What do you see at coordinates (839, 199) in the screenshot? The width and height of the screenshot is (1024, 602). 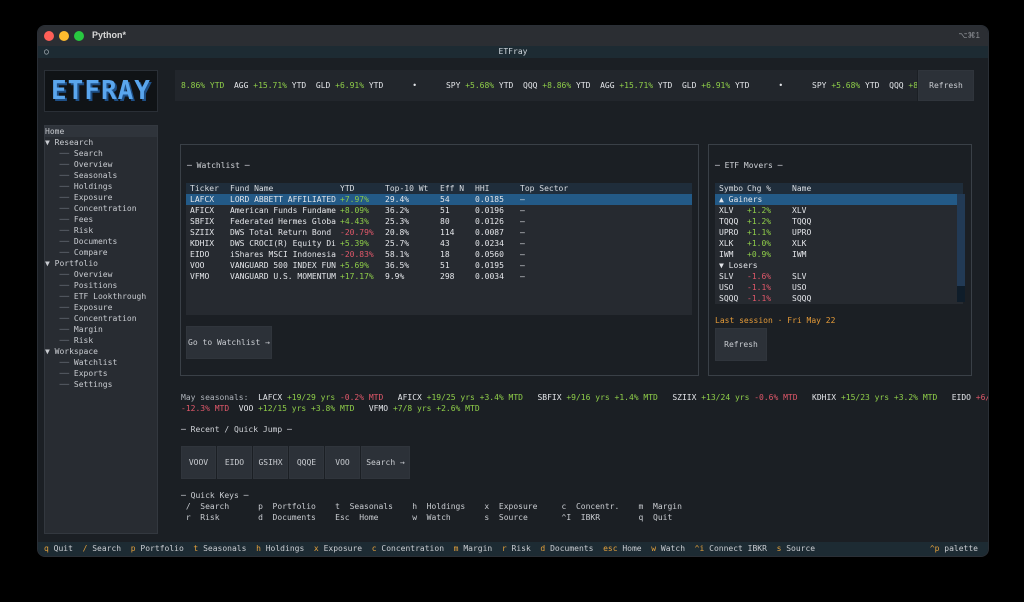 I see `gainers-group: ▲ Gainers` at bounding box center [839, 199].